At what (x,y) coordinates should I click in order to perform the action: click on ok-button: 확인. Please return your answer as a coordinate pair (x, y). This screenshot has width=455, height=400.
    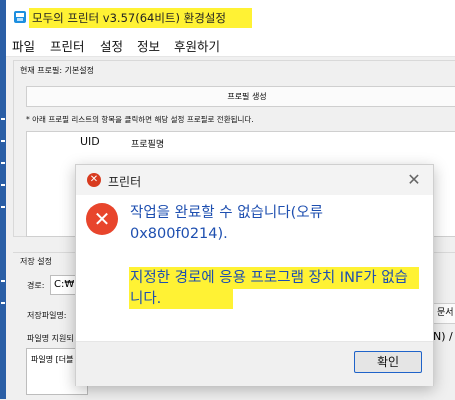
    Looking at the image, I should click on (388, 362).